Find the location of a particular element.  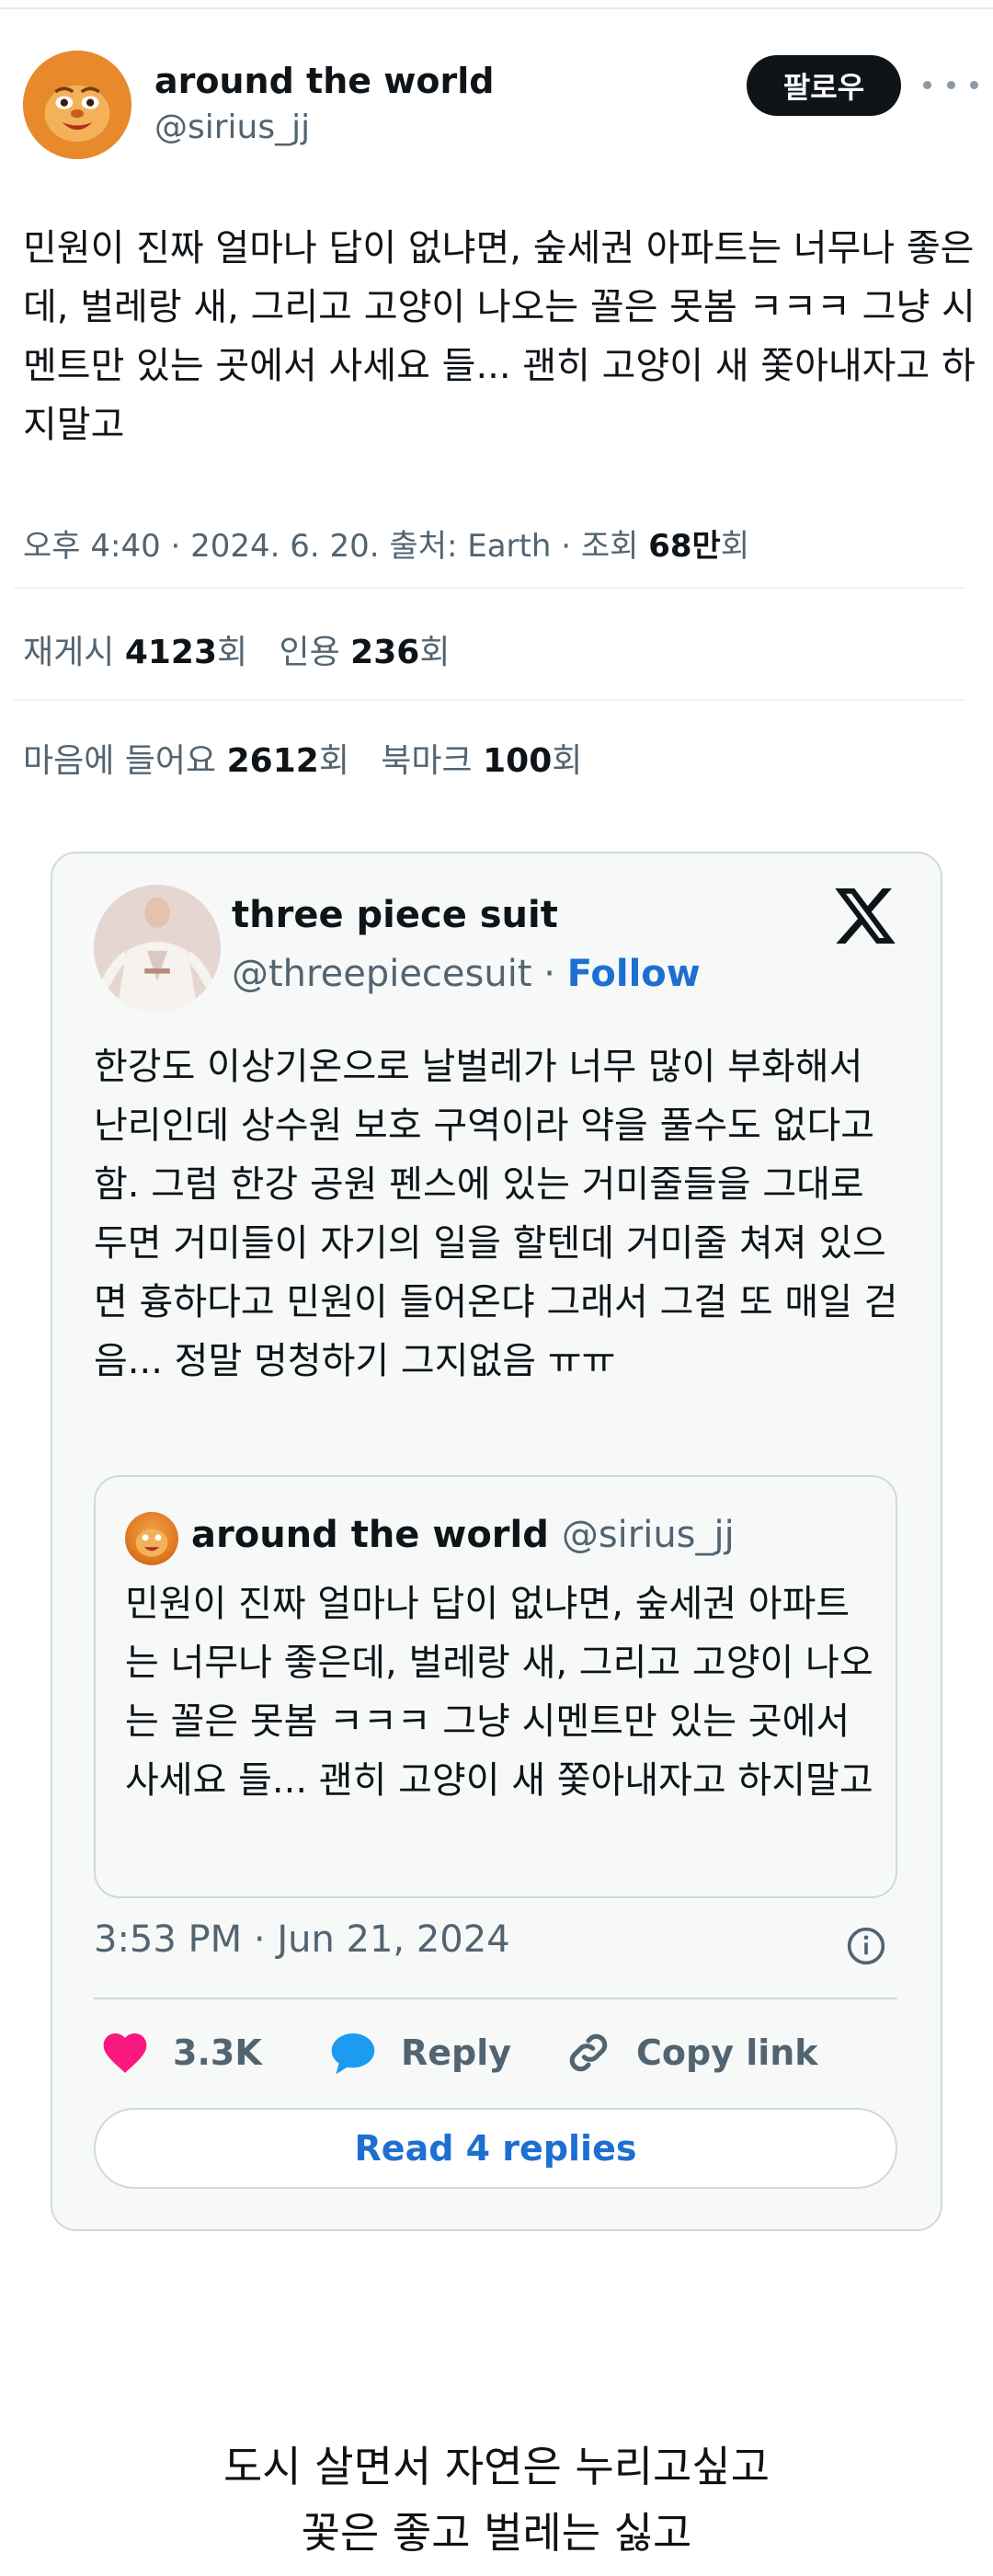

quotes-label: 인용 is located at coordinates (315, 653).